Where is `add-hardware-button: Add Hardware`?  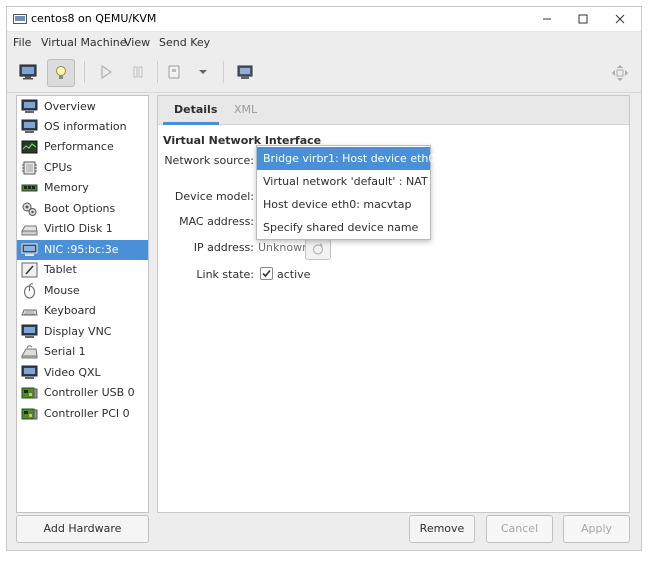
add-hardware-button: Add Hardware is located at coordinates (82, 529).